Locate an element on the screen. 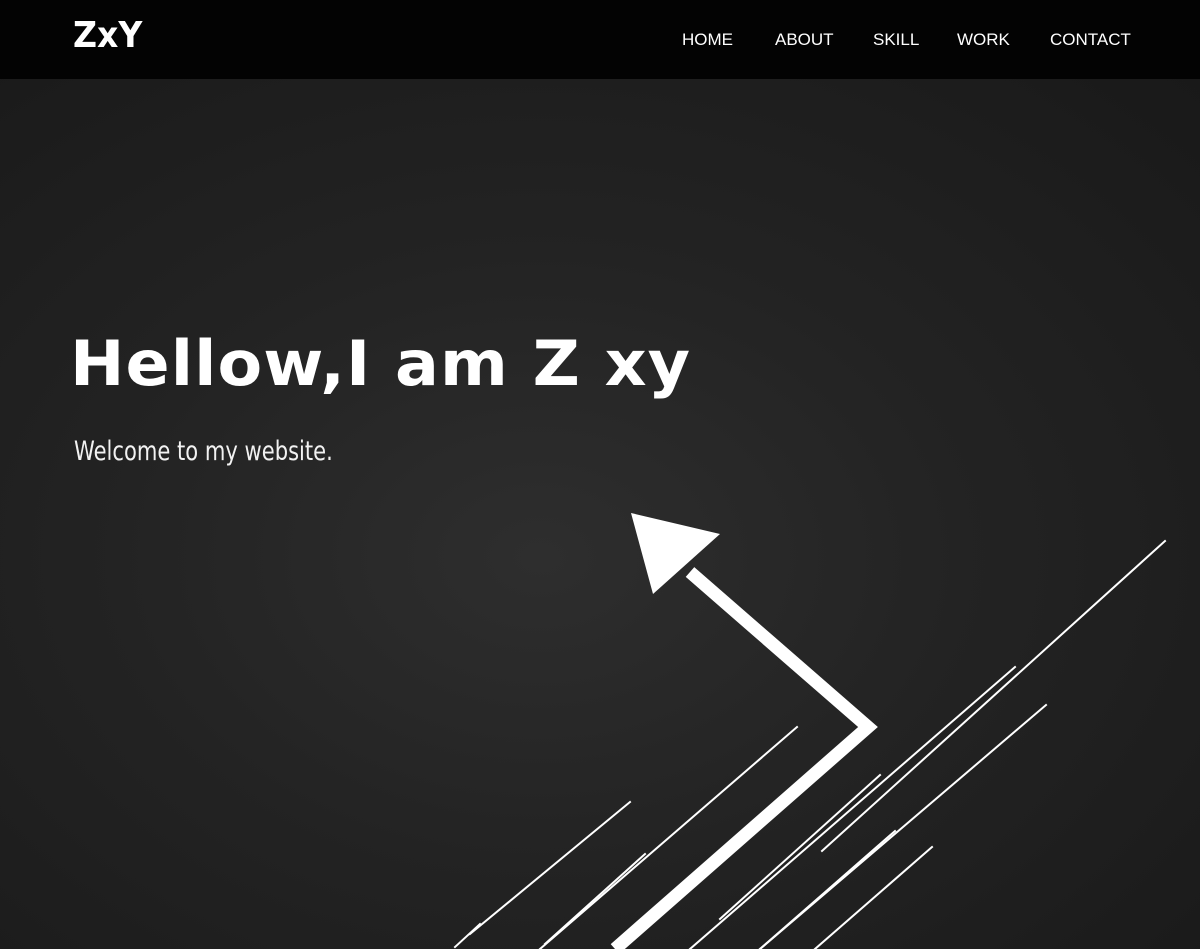  top-navbar: ZxY HOME ABOUT SKILL WORK CONTACT is located at coordinates (600, 39).